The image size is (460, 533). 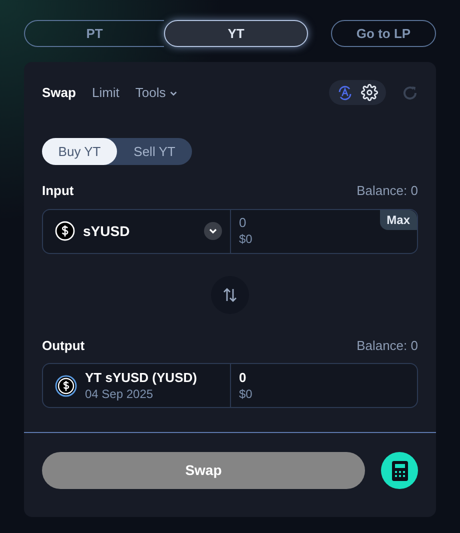 I want to click on tools-dropdown: Tools, so click(x=156, y=92).